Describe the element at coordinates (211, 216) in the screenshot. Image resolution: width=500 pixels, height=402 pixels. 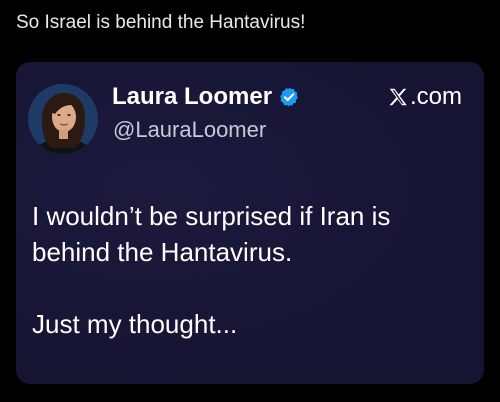
I see `post-text-line: I wouldn’t be surprised if Iran is` at that location.